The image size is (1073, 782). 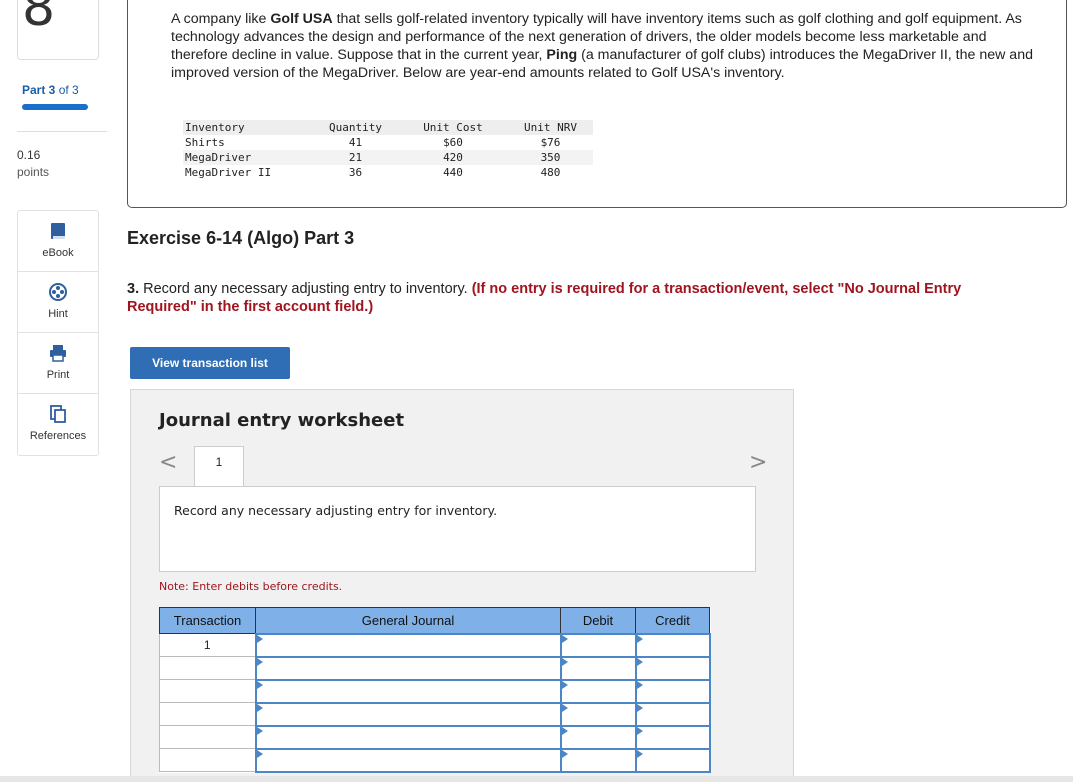 I want to click on view-transaction-list-button: View transaction list, so click(x=210, y=363).